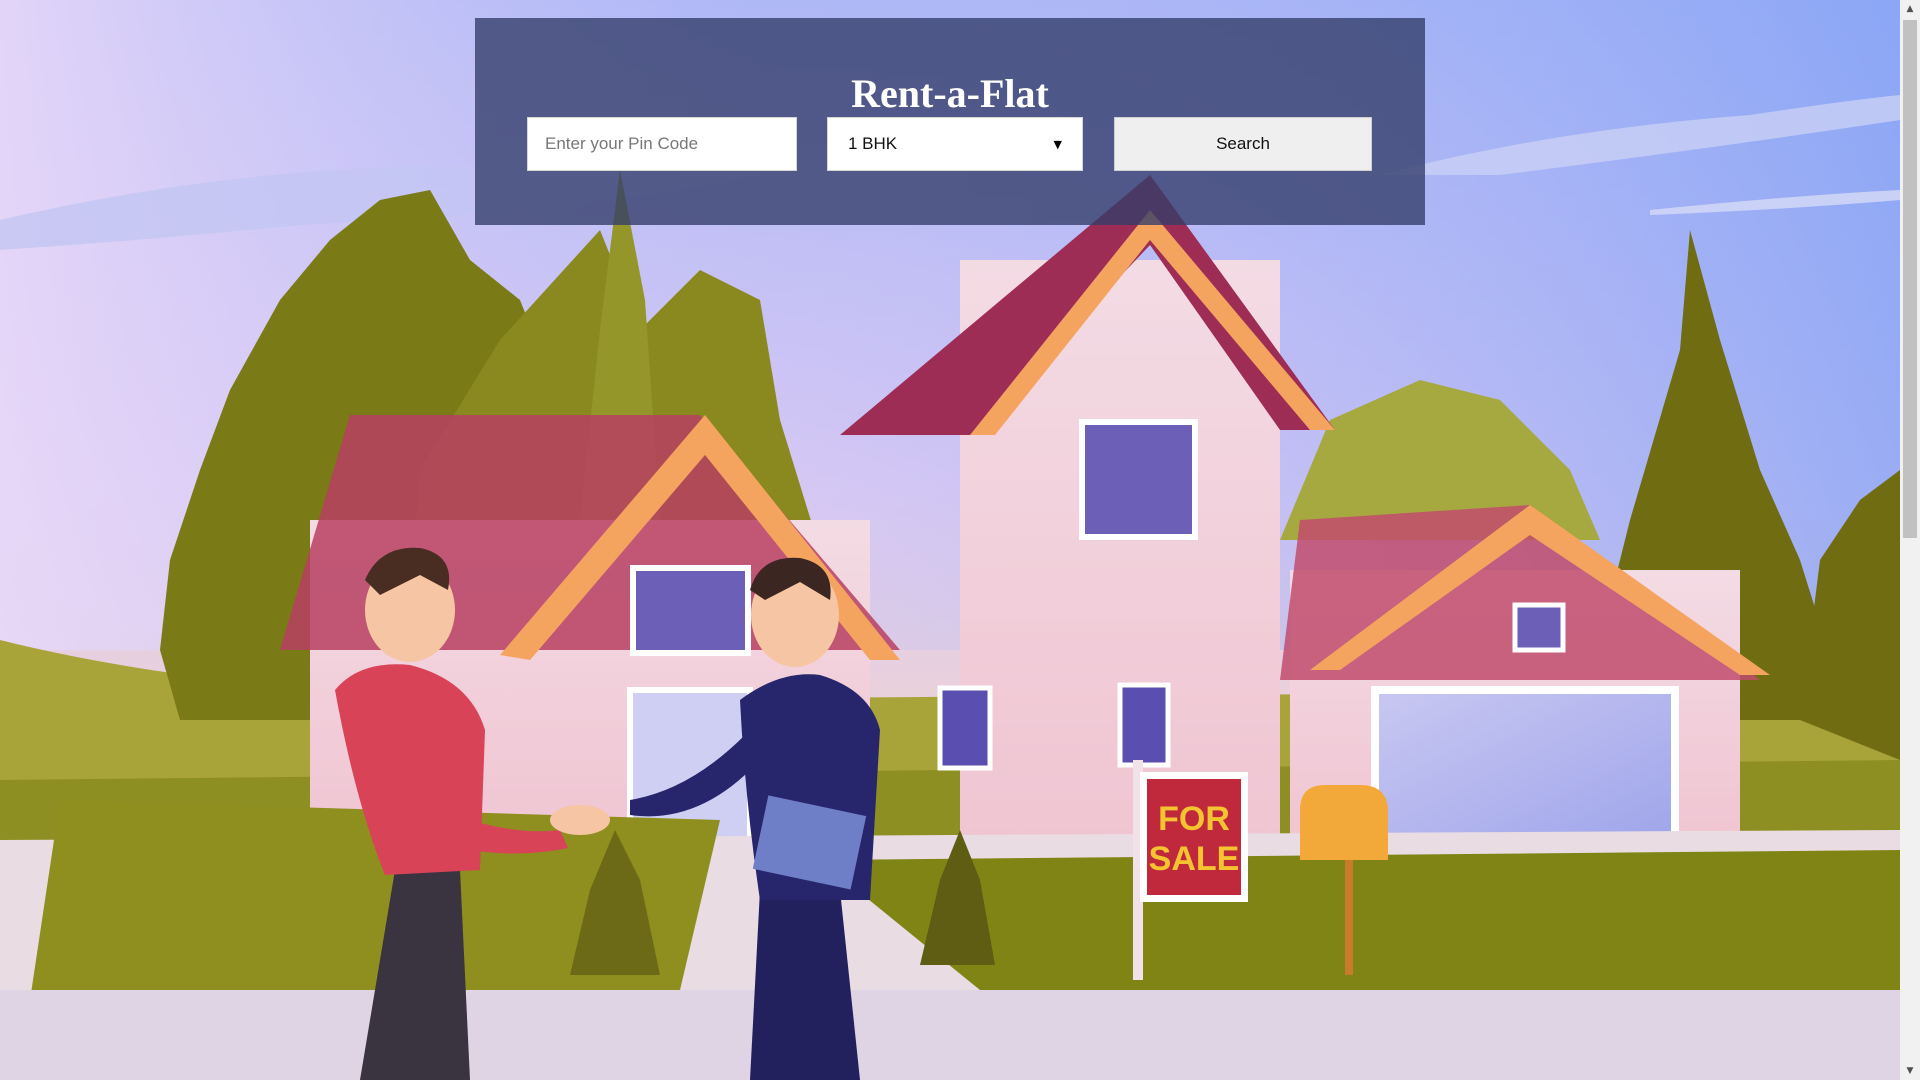  Describe the element at coordinates (1194, 859) in the screenshot. I see `svg-text: SALE` at that location.